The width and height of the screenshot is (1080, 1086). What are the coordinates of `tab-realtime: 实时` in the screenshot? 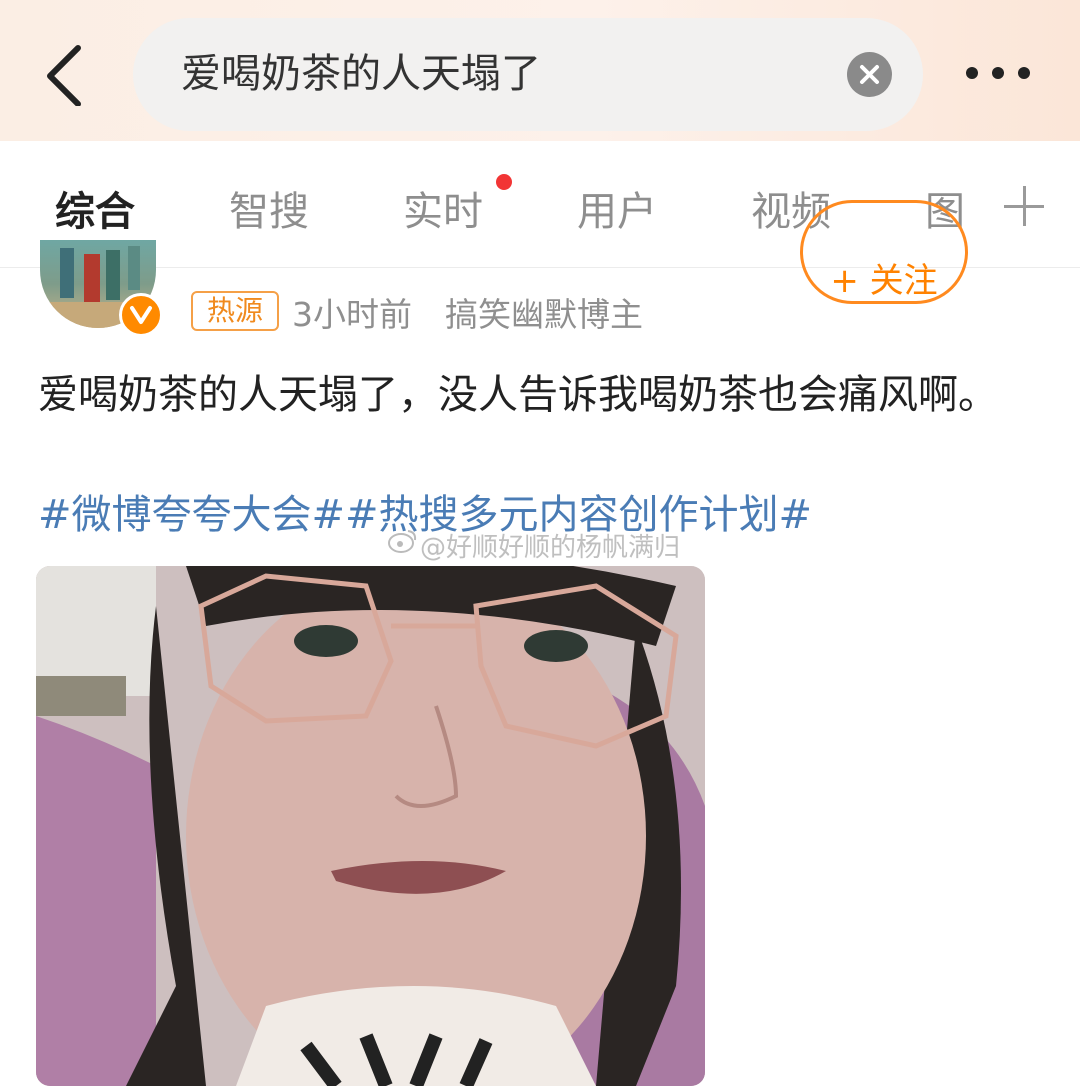 It's located at (443, 208).